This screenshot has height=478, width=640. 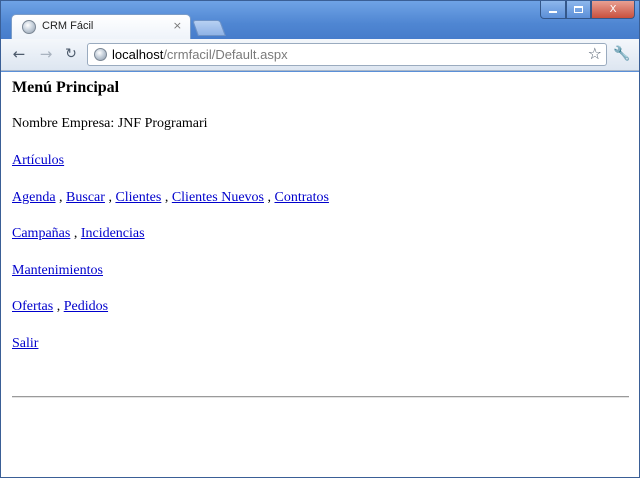 I want to click on maximize-icon, so click(x=578, y=9).